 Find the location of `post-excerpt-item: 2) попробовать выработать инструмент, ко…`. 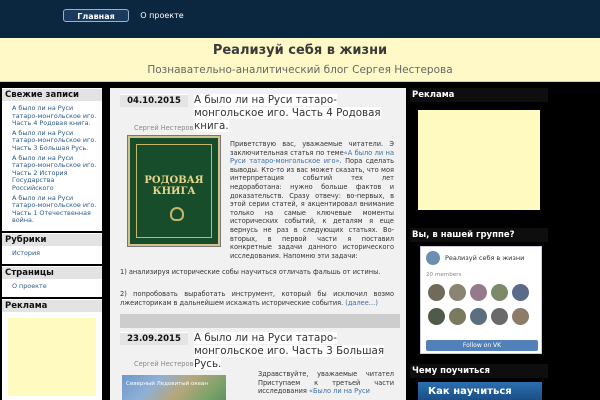

post-excerpt-item: 2) попробовать выработать инструмент, ко… is located at coordinates (257, 298).